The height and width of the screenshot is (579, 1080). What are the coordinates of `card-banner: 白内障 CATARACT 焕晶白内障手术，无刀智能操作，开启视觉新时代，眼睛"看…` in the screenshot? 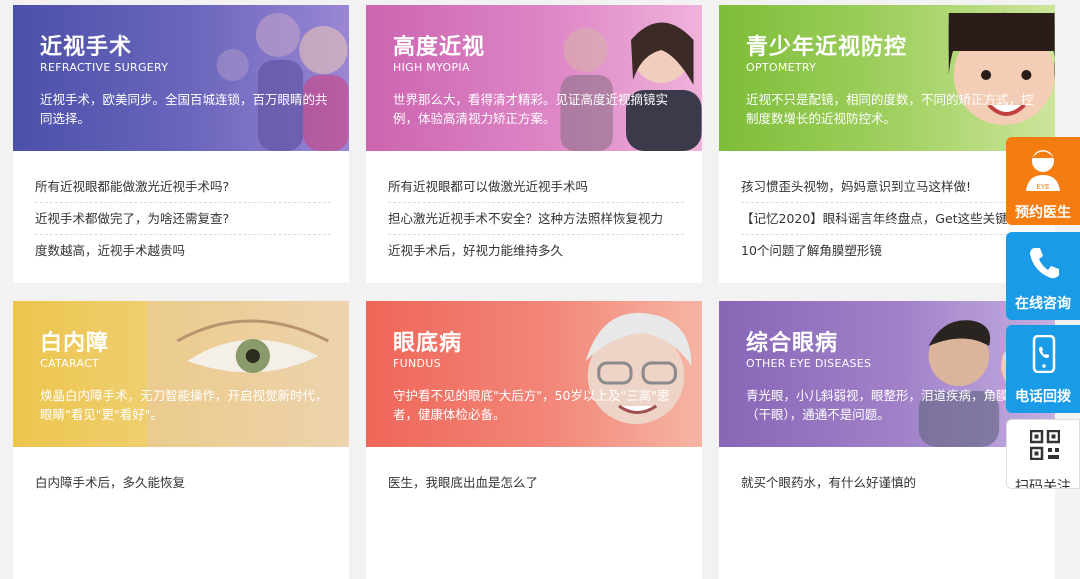 It's located at (181, 374).